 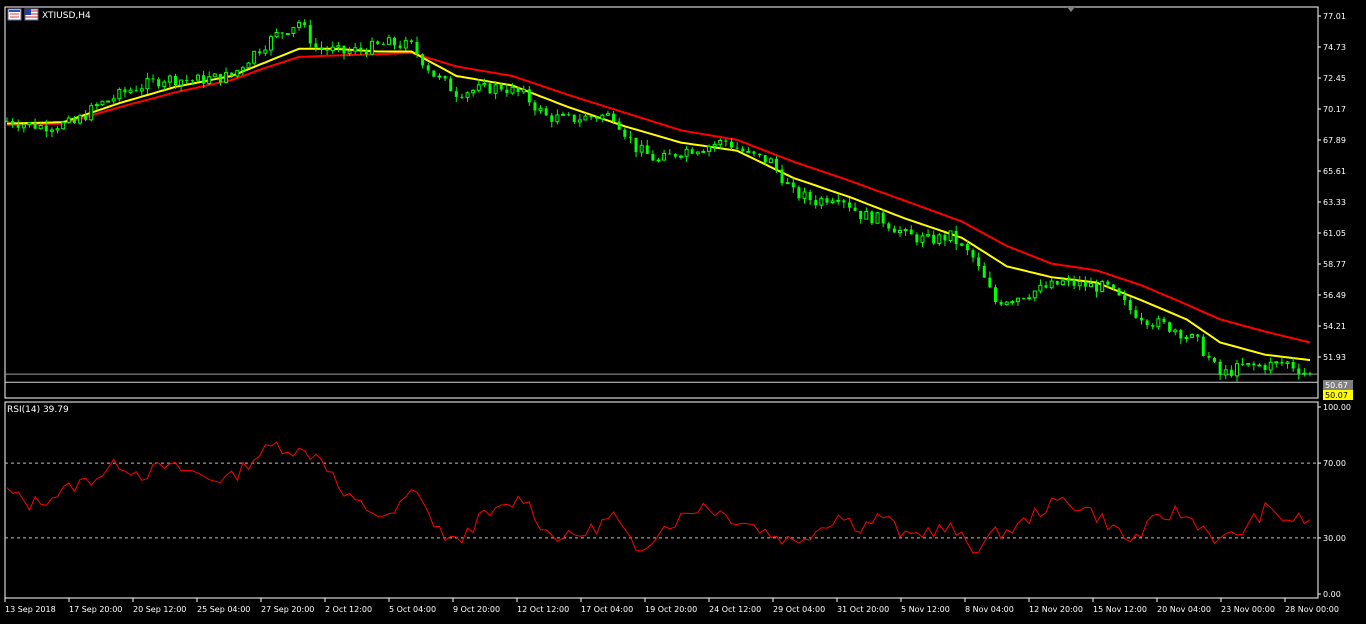 What do you see at coordinates (1336, 385) in the screenshot?
I see `bid-price-text: 50.67` at bounding box center [1336, 385].